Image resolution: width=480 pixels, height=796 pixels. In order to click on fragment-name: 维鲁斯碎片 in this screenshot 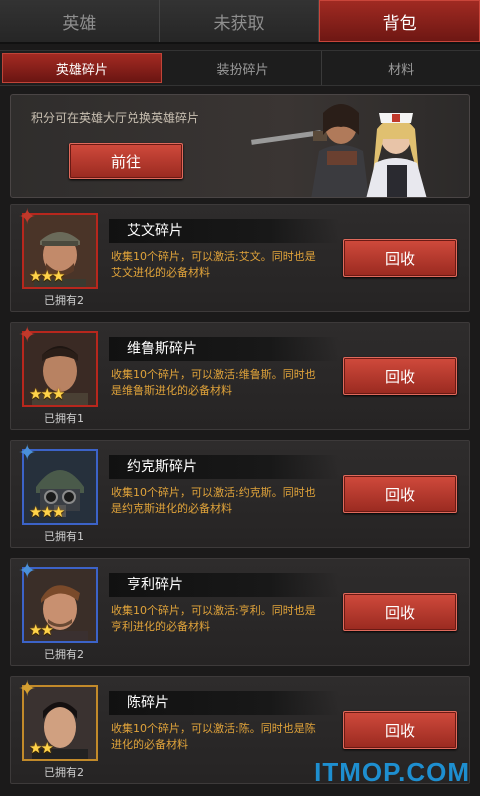, I will do `click(224, 349)`.